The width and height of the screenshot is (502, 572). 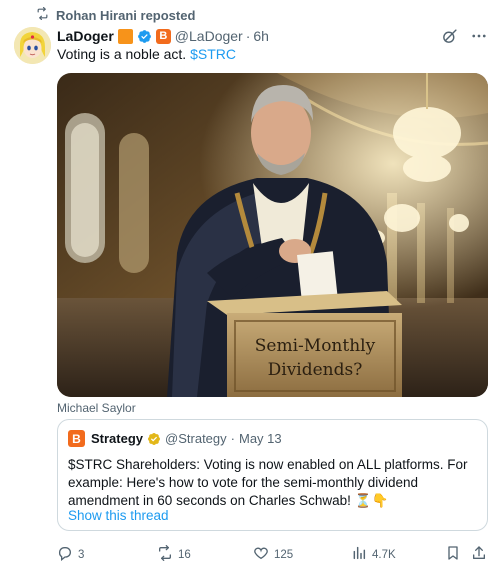 What do you see at coordinates (284, 554) in the screenshot?
I see `like-count: 125` at bounding box center [284, 554].